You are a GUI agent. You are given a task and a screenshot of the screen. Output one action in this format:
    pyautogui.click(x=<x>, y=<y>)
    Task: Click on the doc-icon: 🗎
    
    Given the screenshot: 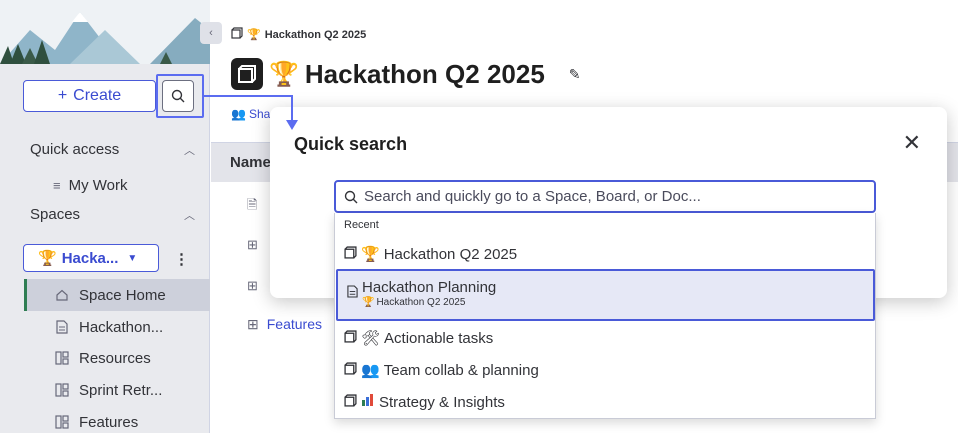 What is the action you would take?
    pyautogui.click(x=252, y=204)
    